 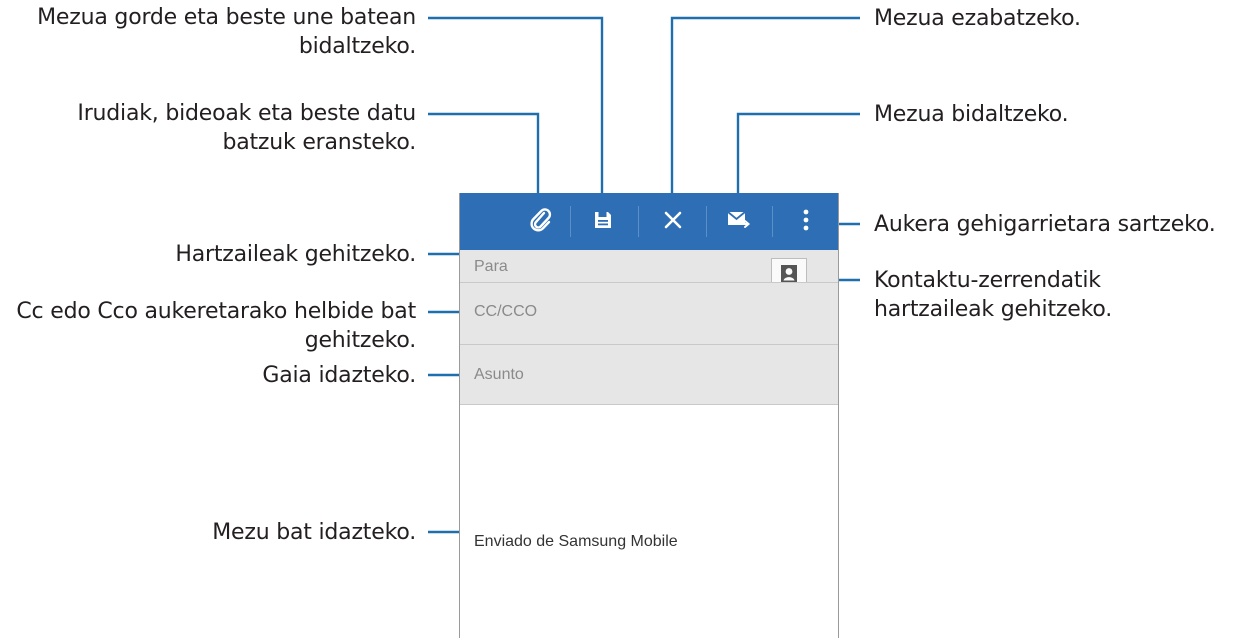 What do you see at coordinates (765, 114) in the screenshot?
I see `leader-delete` at bounding box center [765, 114].